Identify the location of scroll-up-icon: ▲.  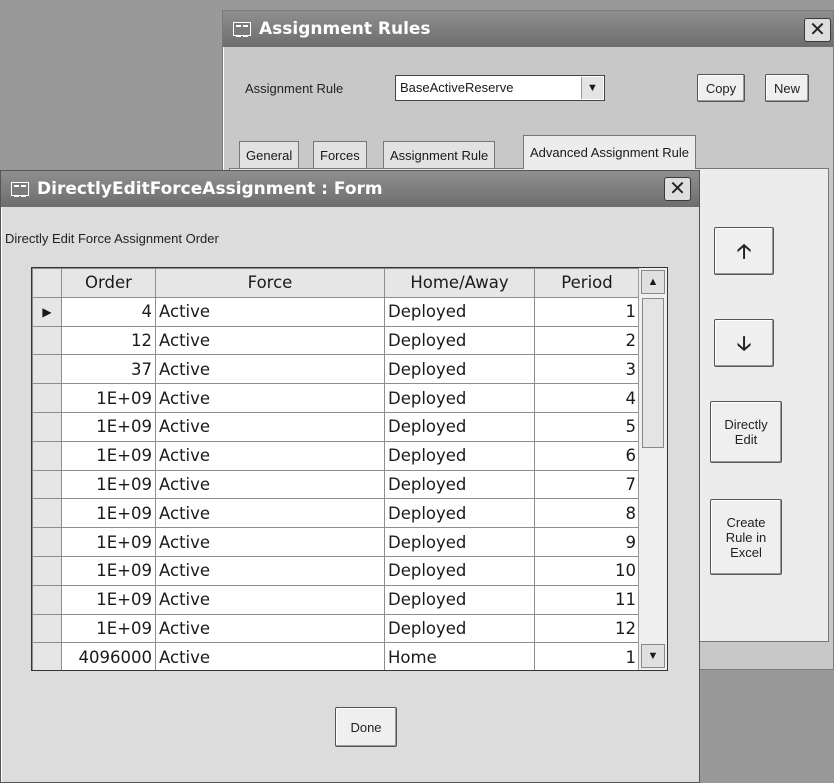
(653, 282).